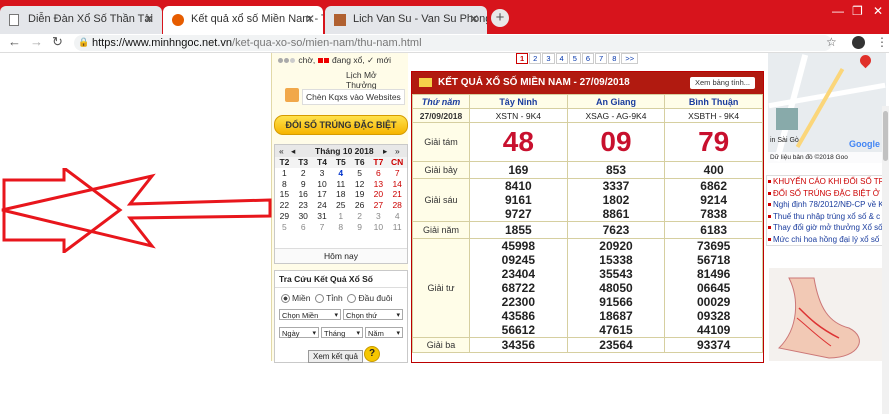  Describe the element at coordinates (303, 194) in the screenshot. I see `calendar-day: 16` at that location.